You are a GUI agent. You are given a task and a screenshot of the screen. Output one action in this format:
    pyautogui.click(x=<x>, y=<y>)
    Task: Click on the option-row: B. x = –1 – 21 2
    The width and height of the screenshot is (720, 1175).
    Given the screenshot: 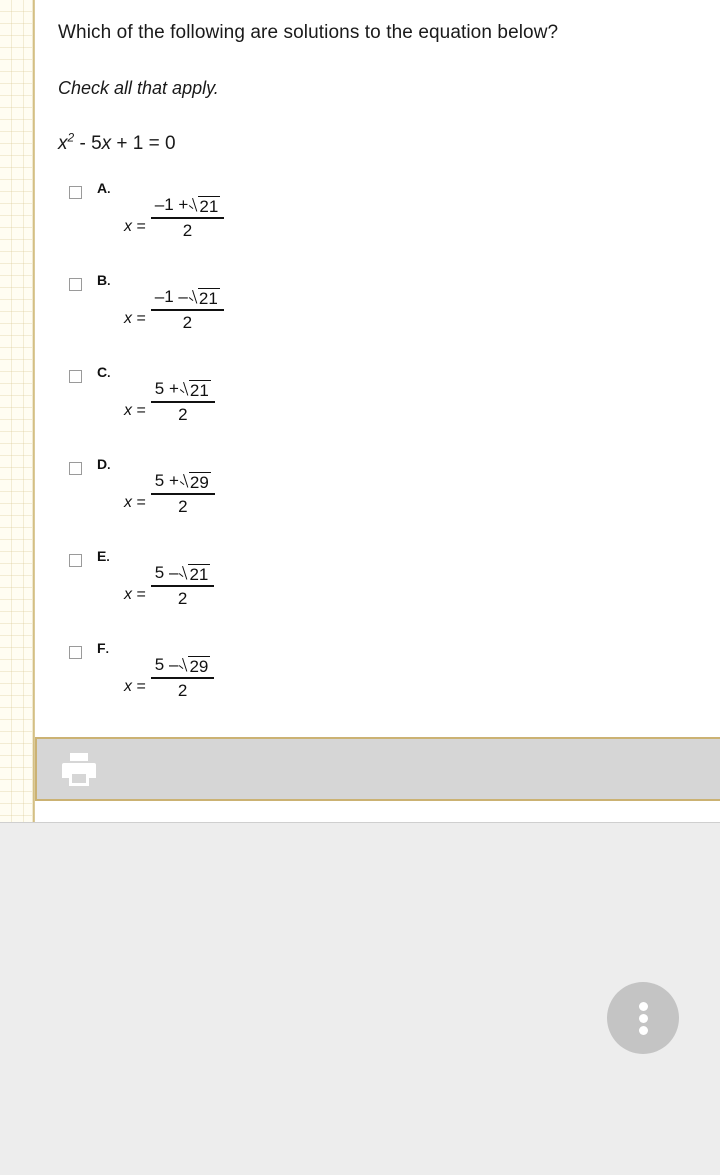 What is the action you would take?
    pyautogui.click(x=389, y=318)
    